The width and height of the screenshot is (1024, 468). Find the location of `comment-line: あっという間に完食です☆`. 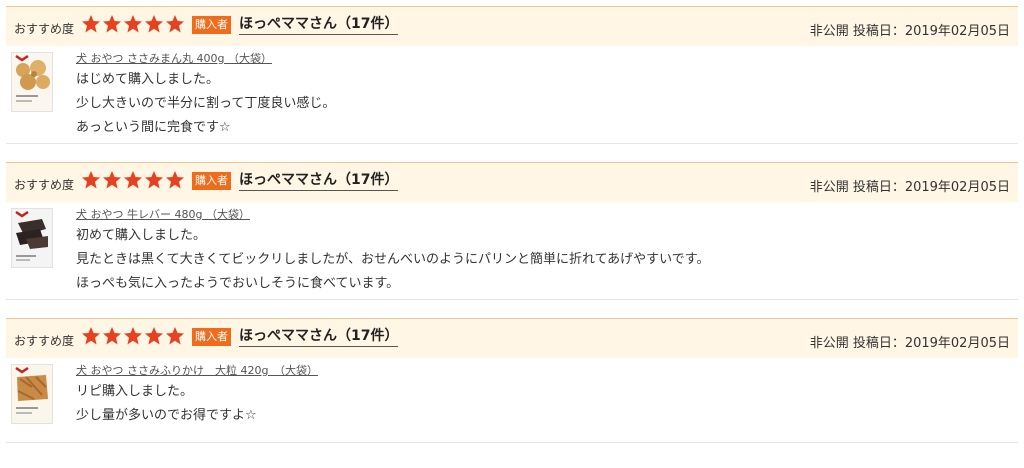

comment-line: あっという間に完食です☆ is located at coordinates (153, 127).